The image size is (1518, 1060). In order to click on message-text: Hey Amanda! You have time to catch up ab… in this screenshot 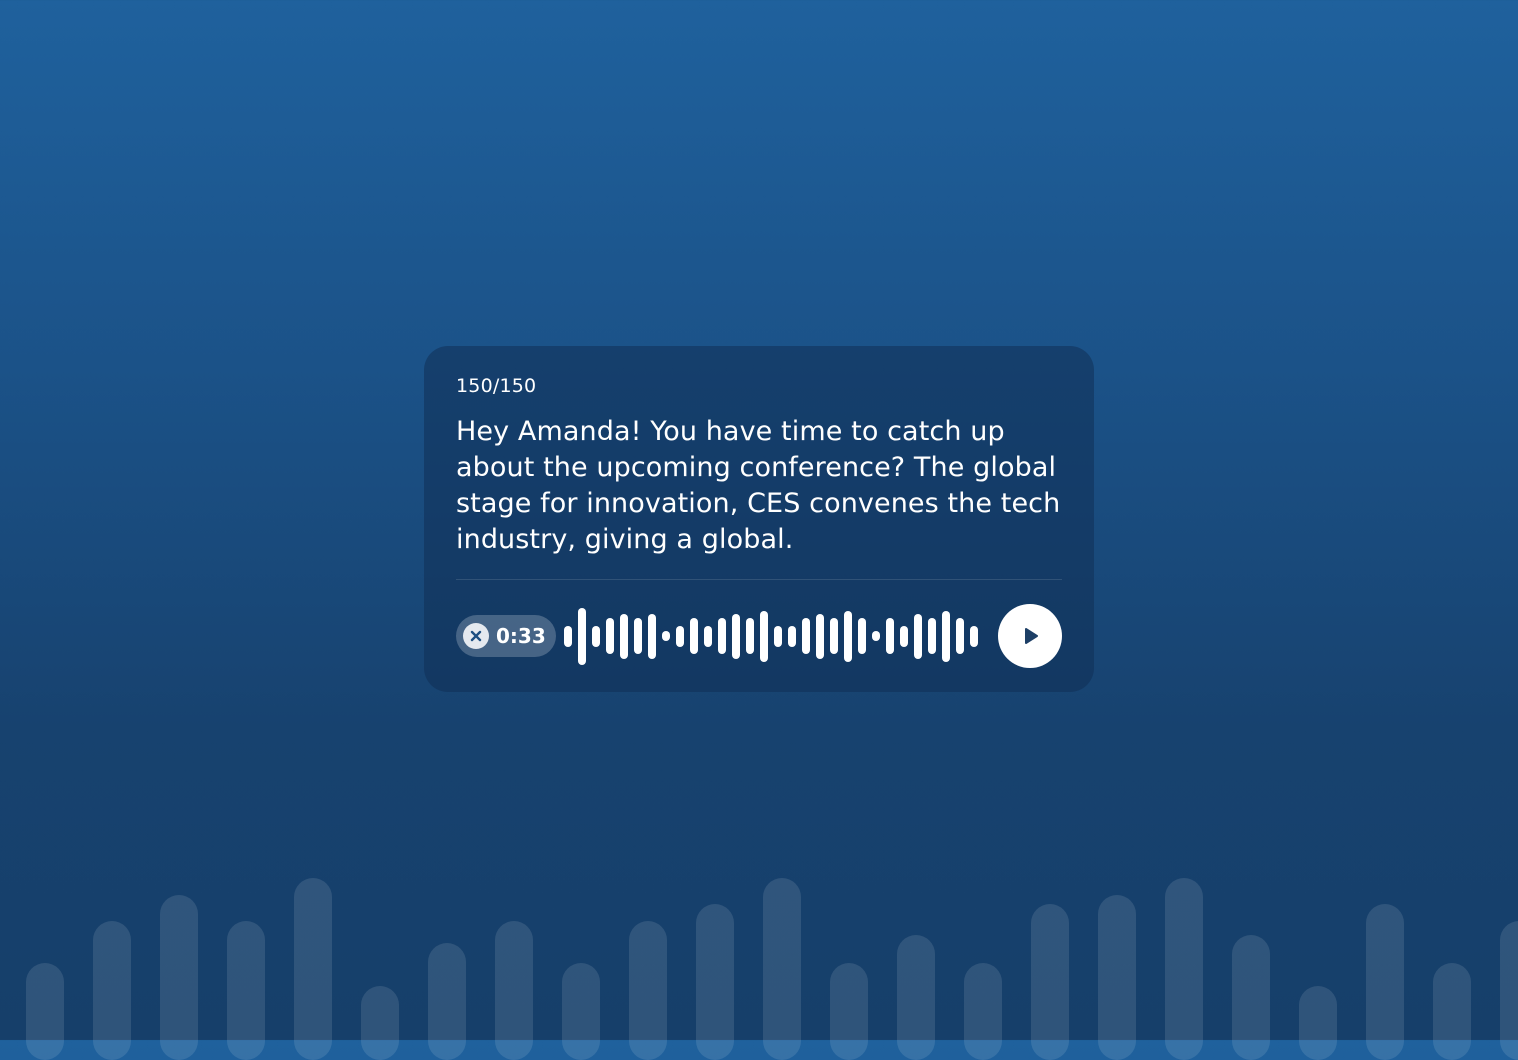, I will do `click(758, 485)`.